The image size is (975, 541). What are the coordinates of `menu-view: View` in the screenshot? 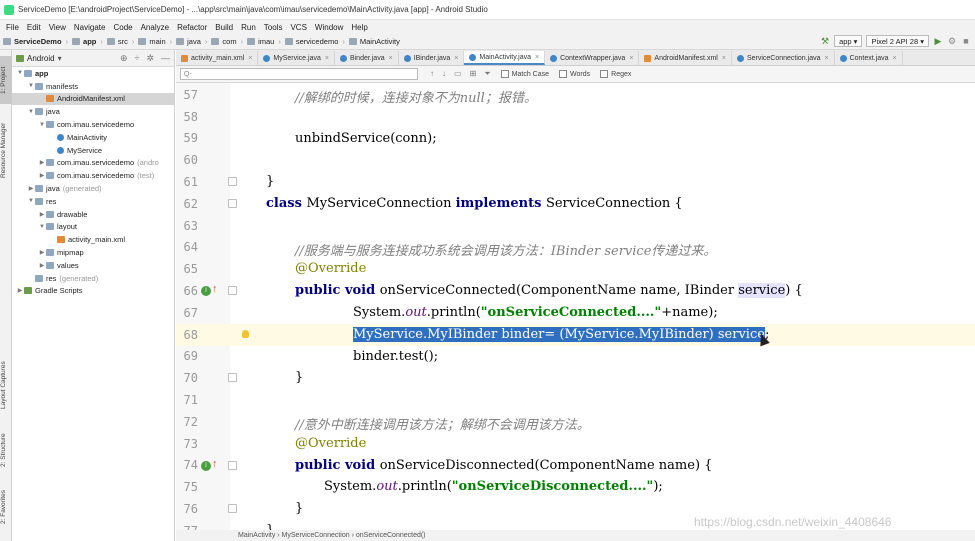 It's located at (57, 27).